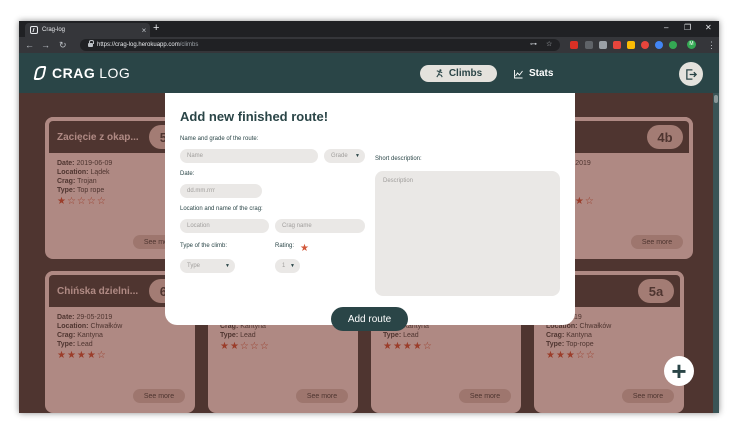 The image size is (740, 434). What do you see at coordinates (518, 73) in the screenshot?
I see `chart-line-icon` at bounding box center [518, 73].